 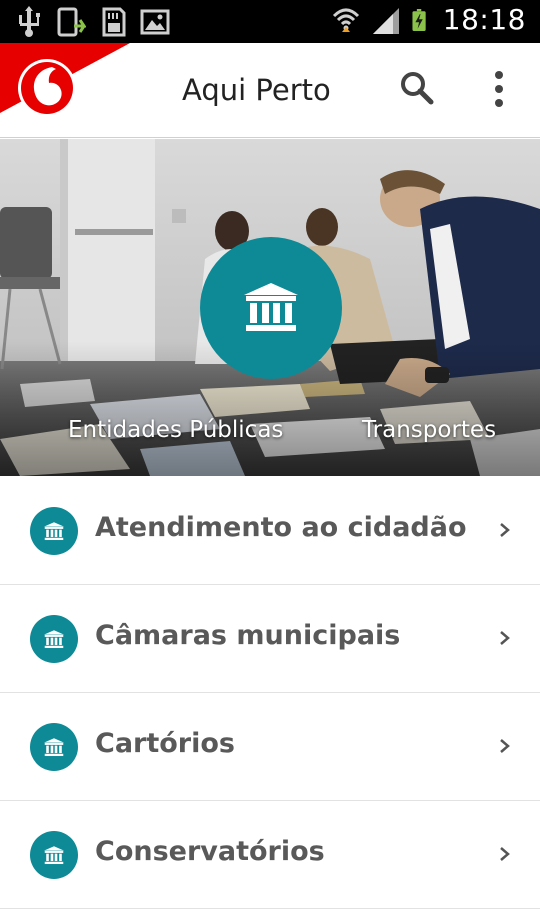 I want to click on list-item-label: Cartórios, so click(x=165, y=743).